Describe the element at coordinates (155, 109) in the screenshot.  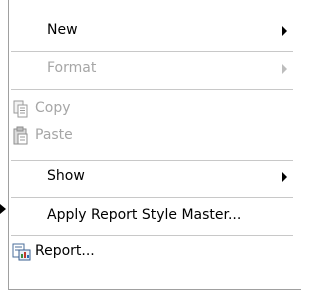
I see `menu-item-copy: Copy` at that location.